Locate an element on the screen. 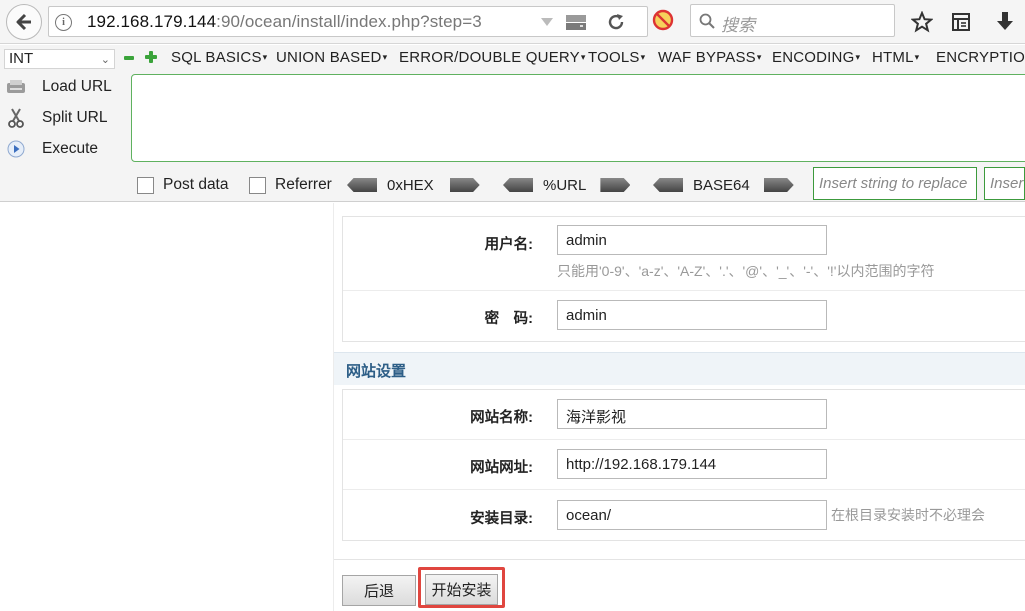 This screenshot has width=1025, height=611. username-input: admin is located at coordinates (692, 240).